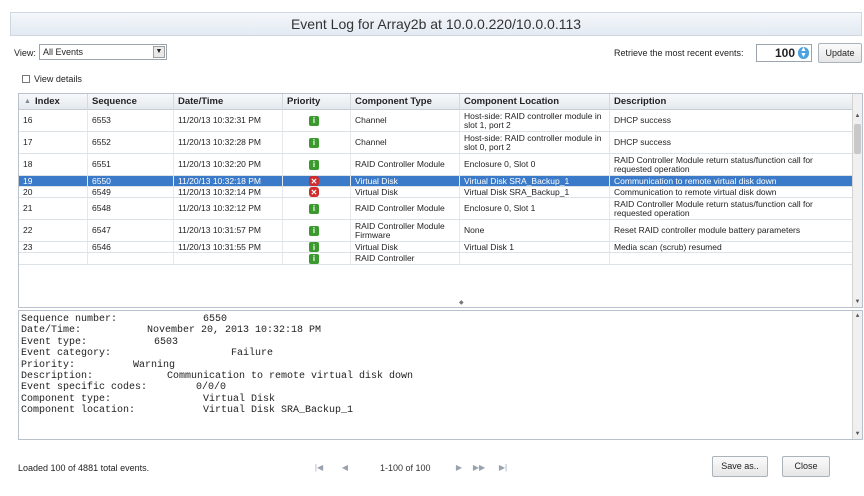  I want to click on cell-text: 11/20/13 10:32:14 PM, so click(220, 191).